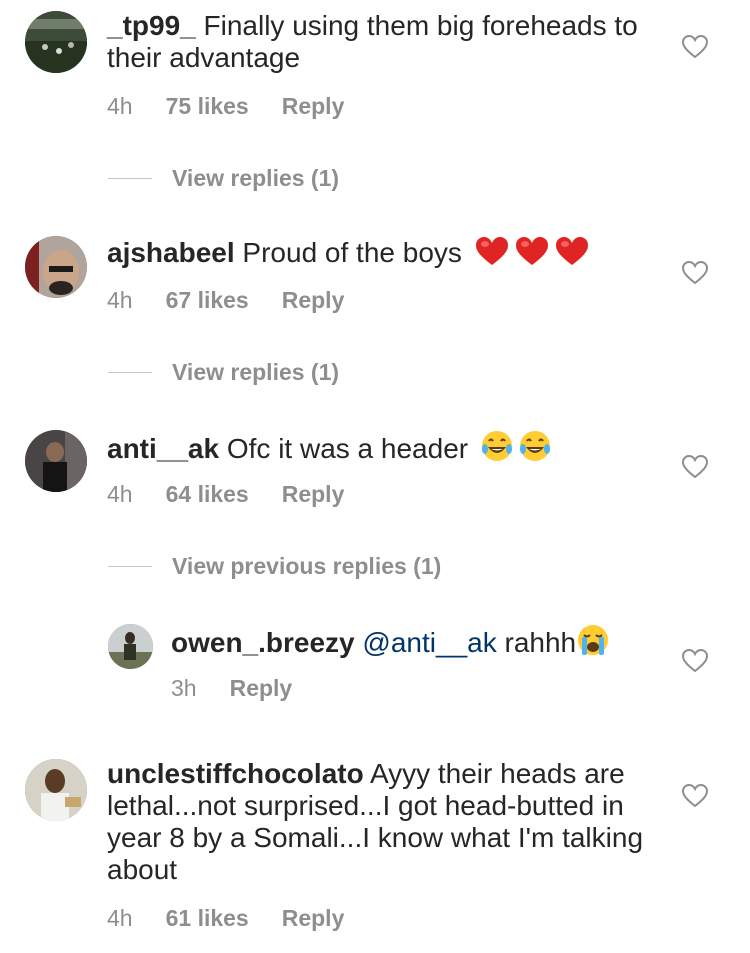 The width and height of the screenshot is (750, 953). What do you see at coordinates (352, 252) in the screenshot?
I see `comment-body: Proud of the boys` at bounding box center [352, 252].